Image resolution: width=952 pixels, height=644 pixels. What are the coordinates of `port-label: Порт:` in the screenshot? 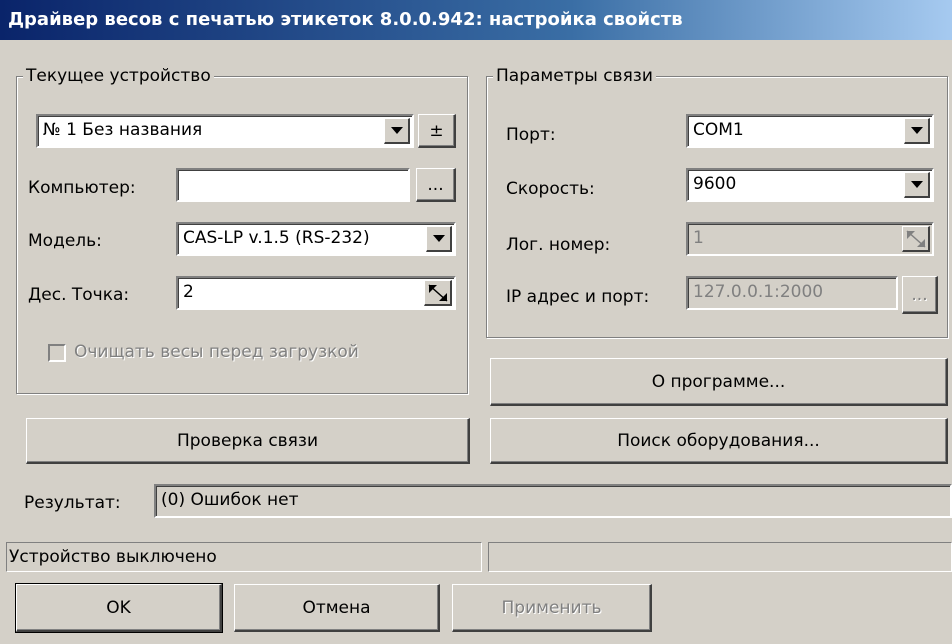 It's located at (531, 135).